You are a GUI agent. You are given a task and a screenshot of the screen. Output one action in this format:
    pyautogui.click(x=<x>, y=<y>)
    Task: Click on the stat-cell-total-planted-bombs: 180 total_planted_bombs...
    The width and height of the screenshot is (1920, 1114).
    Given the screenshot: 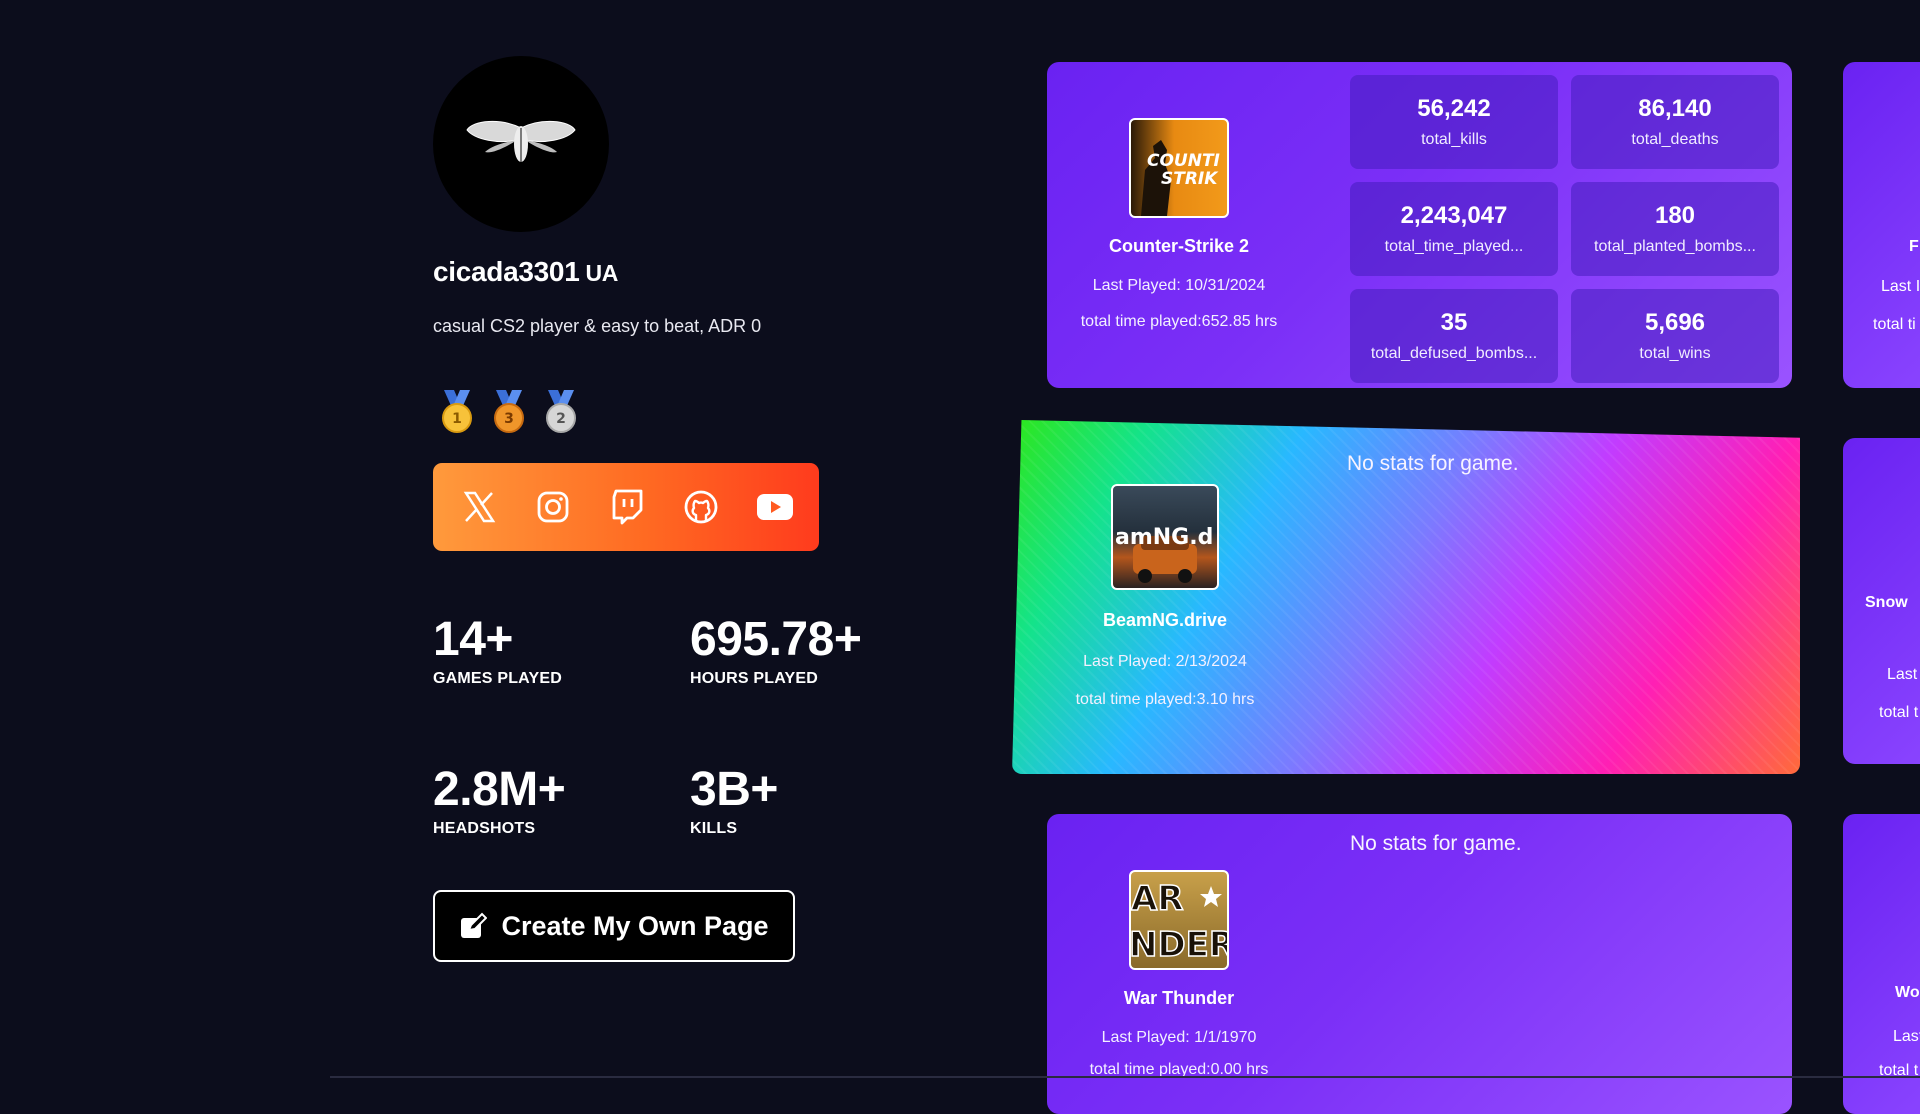 What is the action you would take?
    pyautogui.click(x=1675, y=229)
    